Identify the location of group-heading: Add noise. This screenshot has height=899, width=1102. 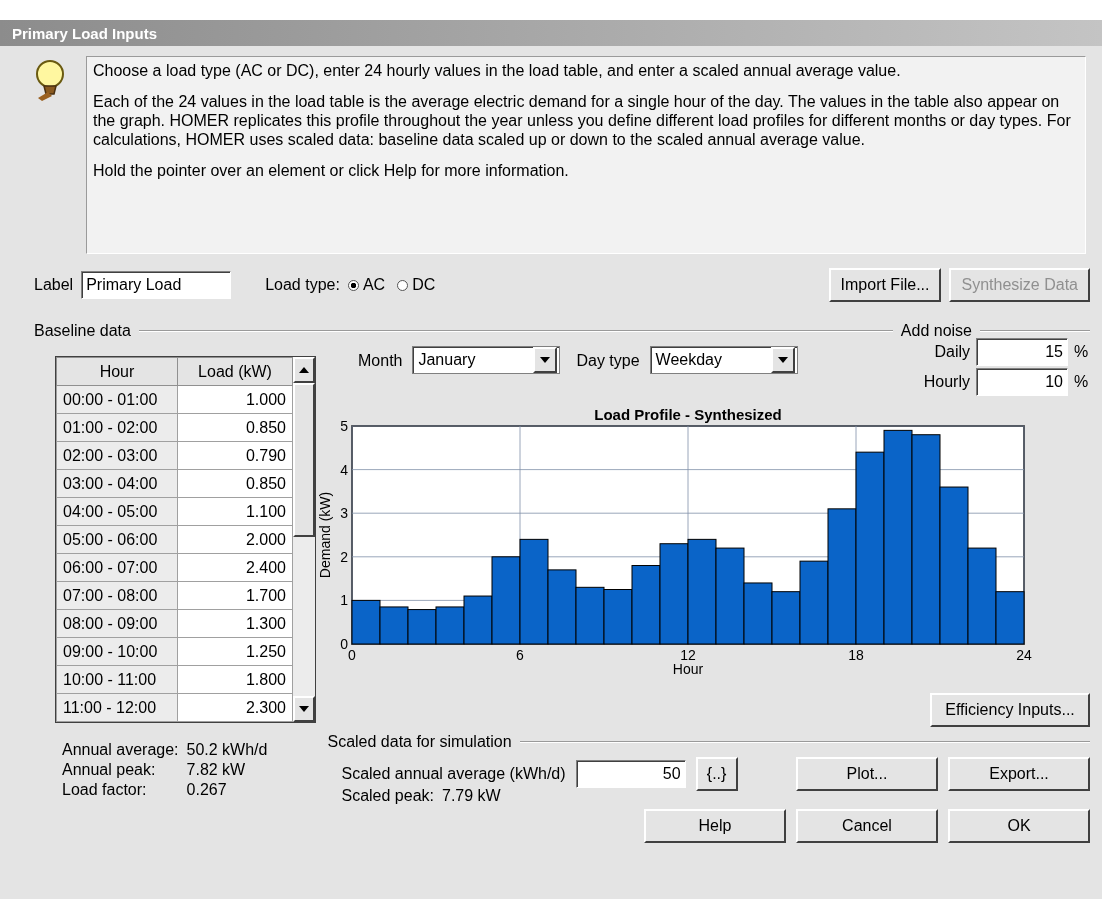
(936, 331).